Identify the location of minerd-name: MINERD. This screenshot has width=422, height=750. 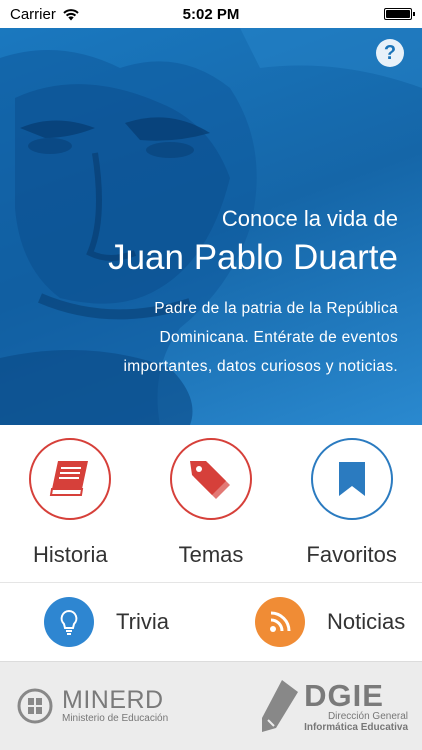
(113, 700).